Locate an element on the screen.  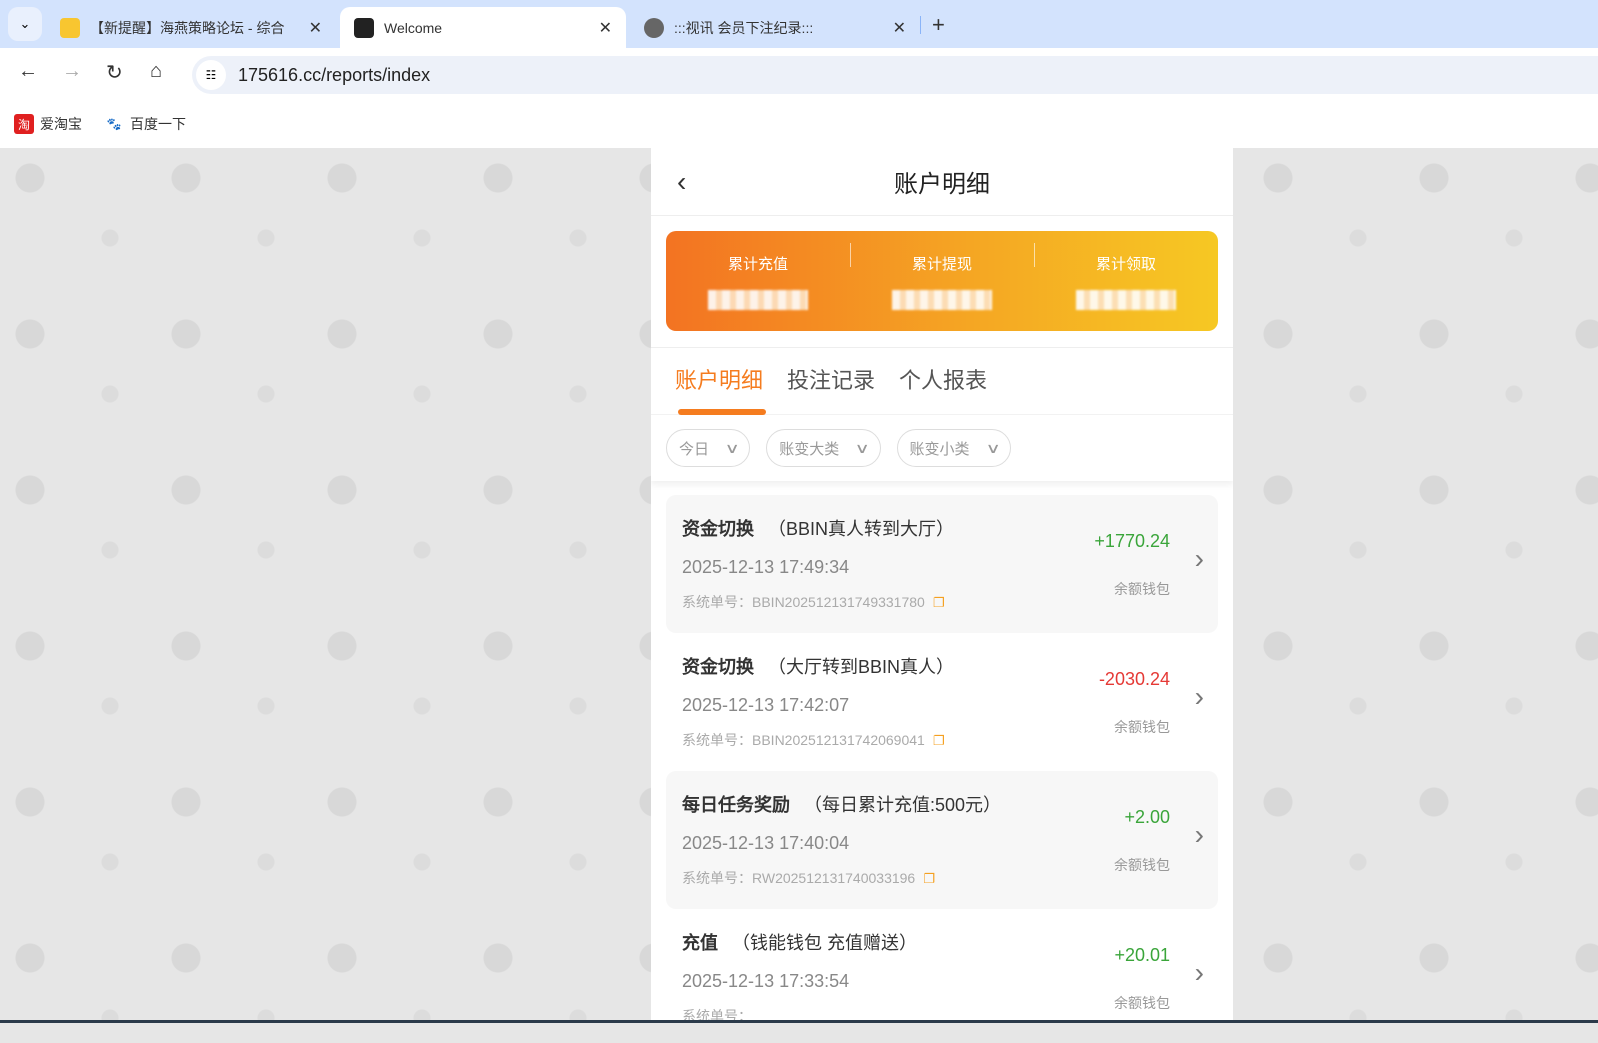
browser-tab-active: Welcome ✕ is located at coordinates (483, 27).